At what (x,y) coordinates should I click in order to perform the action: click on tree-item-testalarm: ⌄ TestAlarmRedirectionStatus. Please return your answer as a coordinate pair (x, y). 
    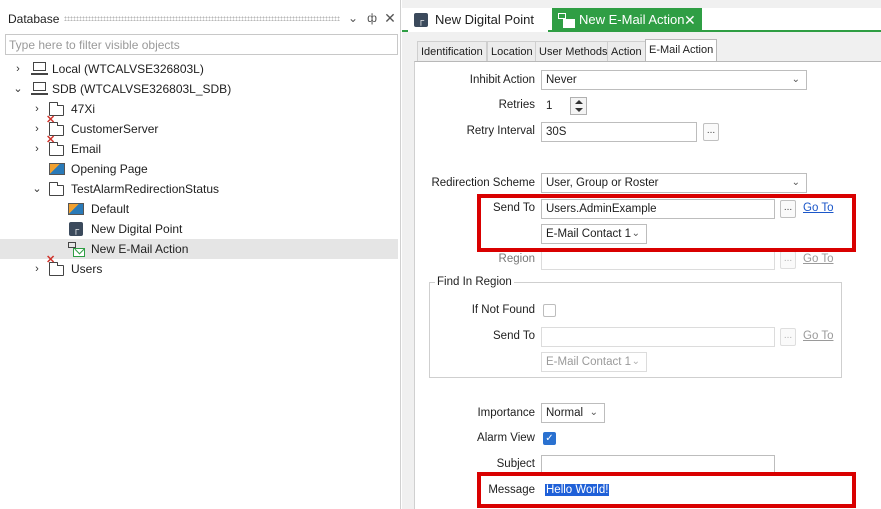
    Looking at the image, I should click on (199, 189).